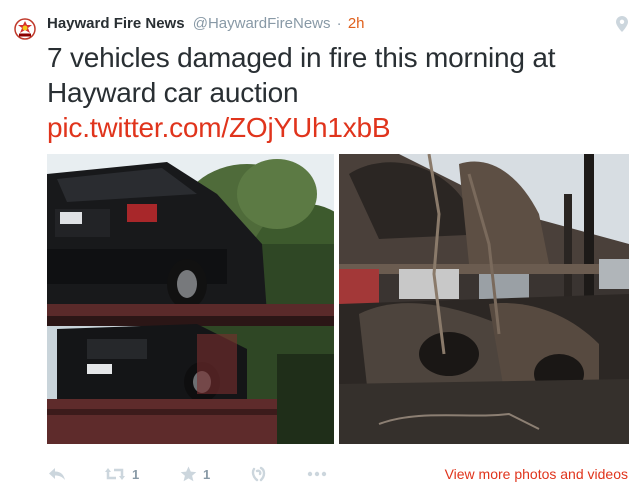 The height and width of the screenshot is (502, 644). What do you see at coordinates (136, 474) in the screenshot?
I see `retweet-count: 1` at bounding box center [136, 474].